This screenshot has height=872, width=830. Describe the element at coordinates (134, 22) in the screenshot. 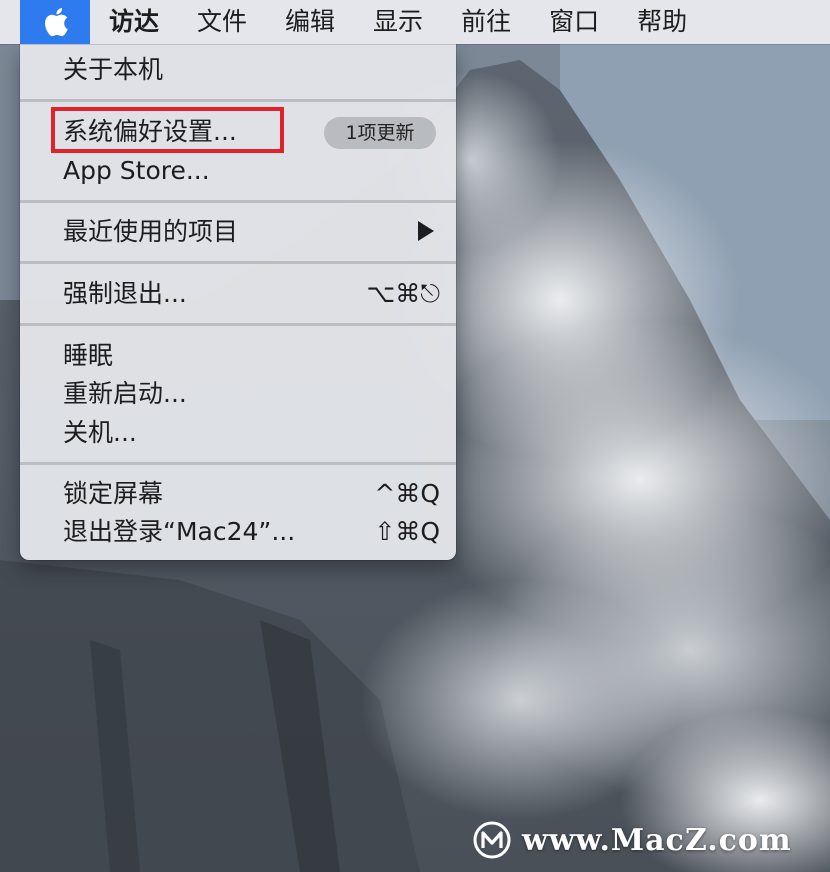

I see `menu-finder: 访达` at that location.